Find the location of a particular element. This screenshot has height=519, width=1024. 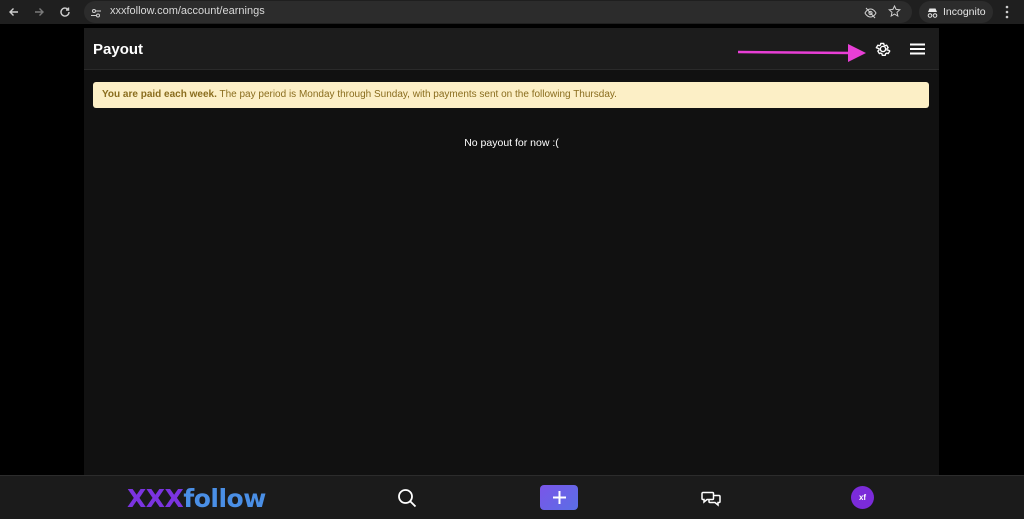

empty-payout-message: No payout for now :( is located at coordinates (511, 143).